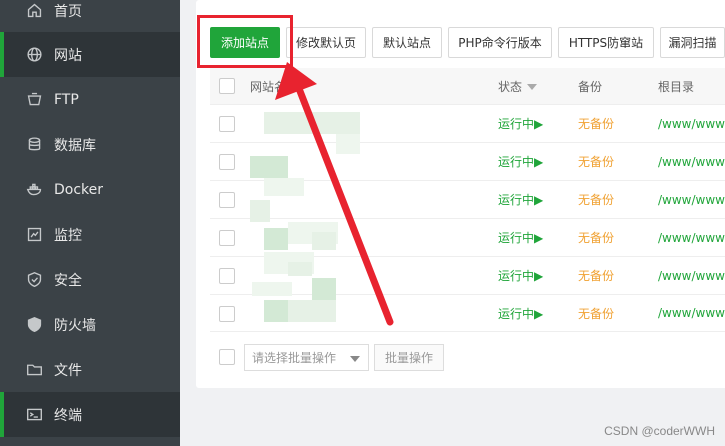 This screenshot has height=446, width=725. Describe the element at coordinates (34, 415) in the screenshot. I see `terminal-icon` at that location.